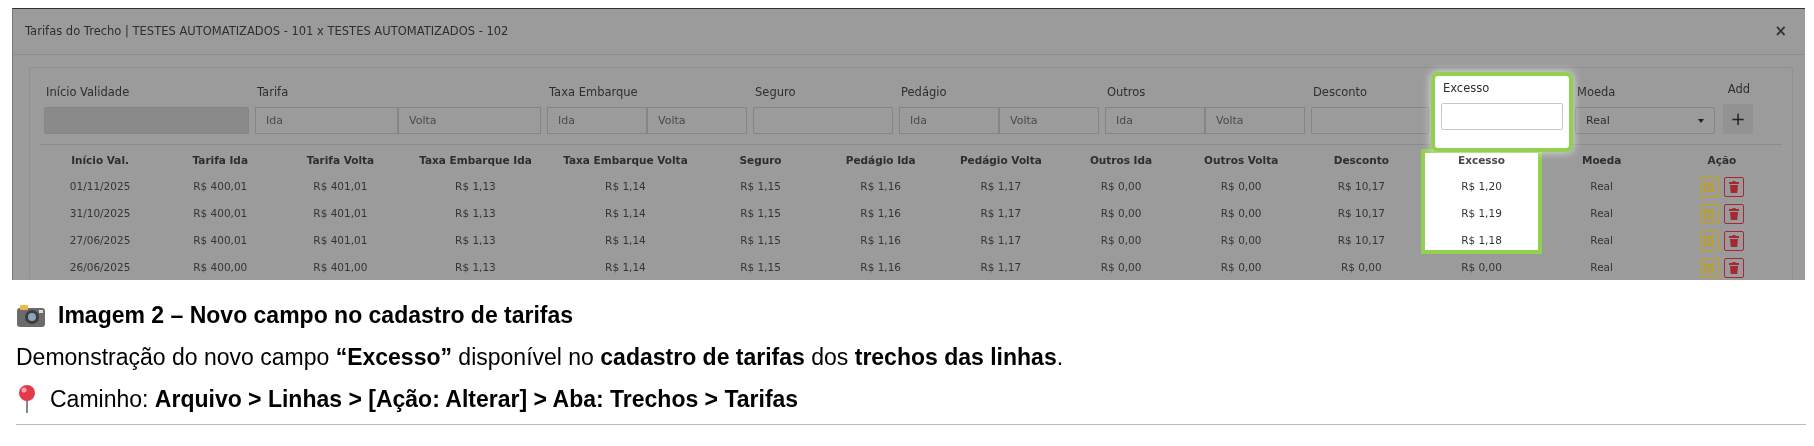 This screenshot has width=1814, height=446. Describe the element at coordinates (316, 315) in the screenshot. I see `caption-title: Imagem 2 – Novo campo no cadastro de tarifas` at that location.